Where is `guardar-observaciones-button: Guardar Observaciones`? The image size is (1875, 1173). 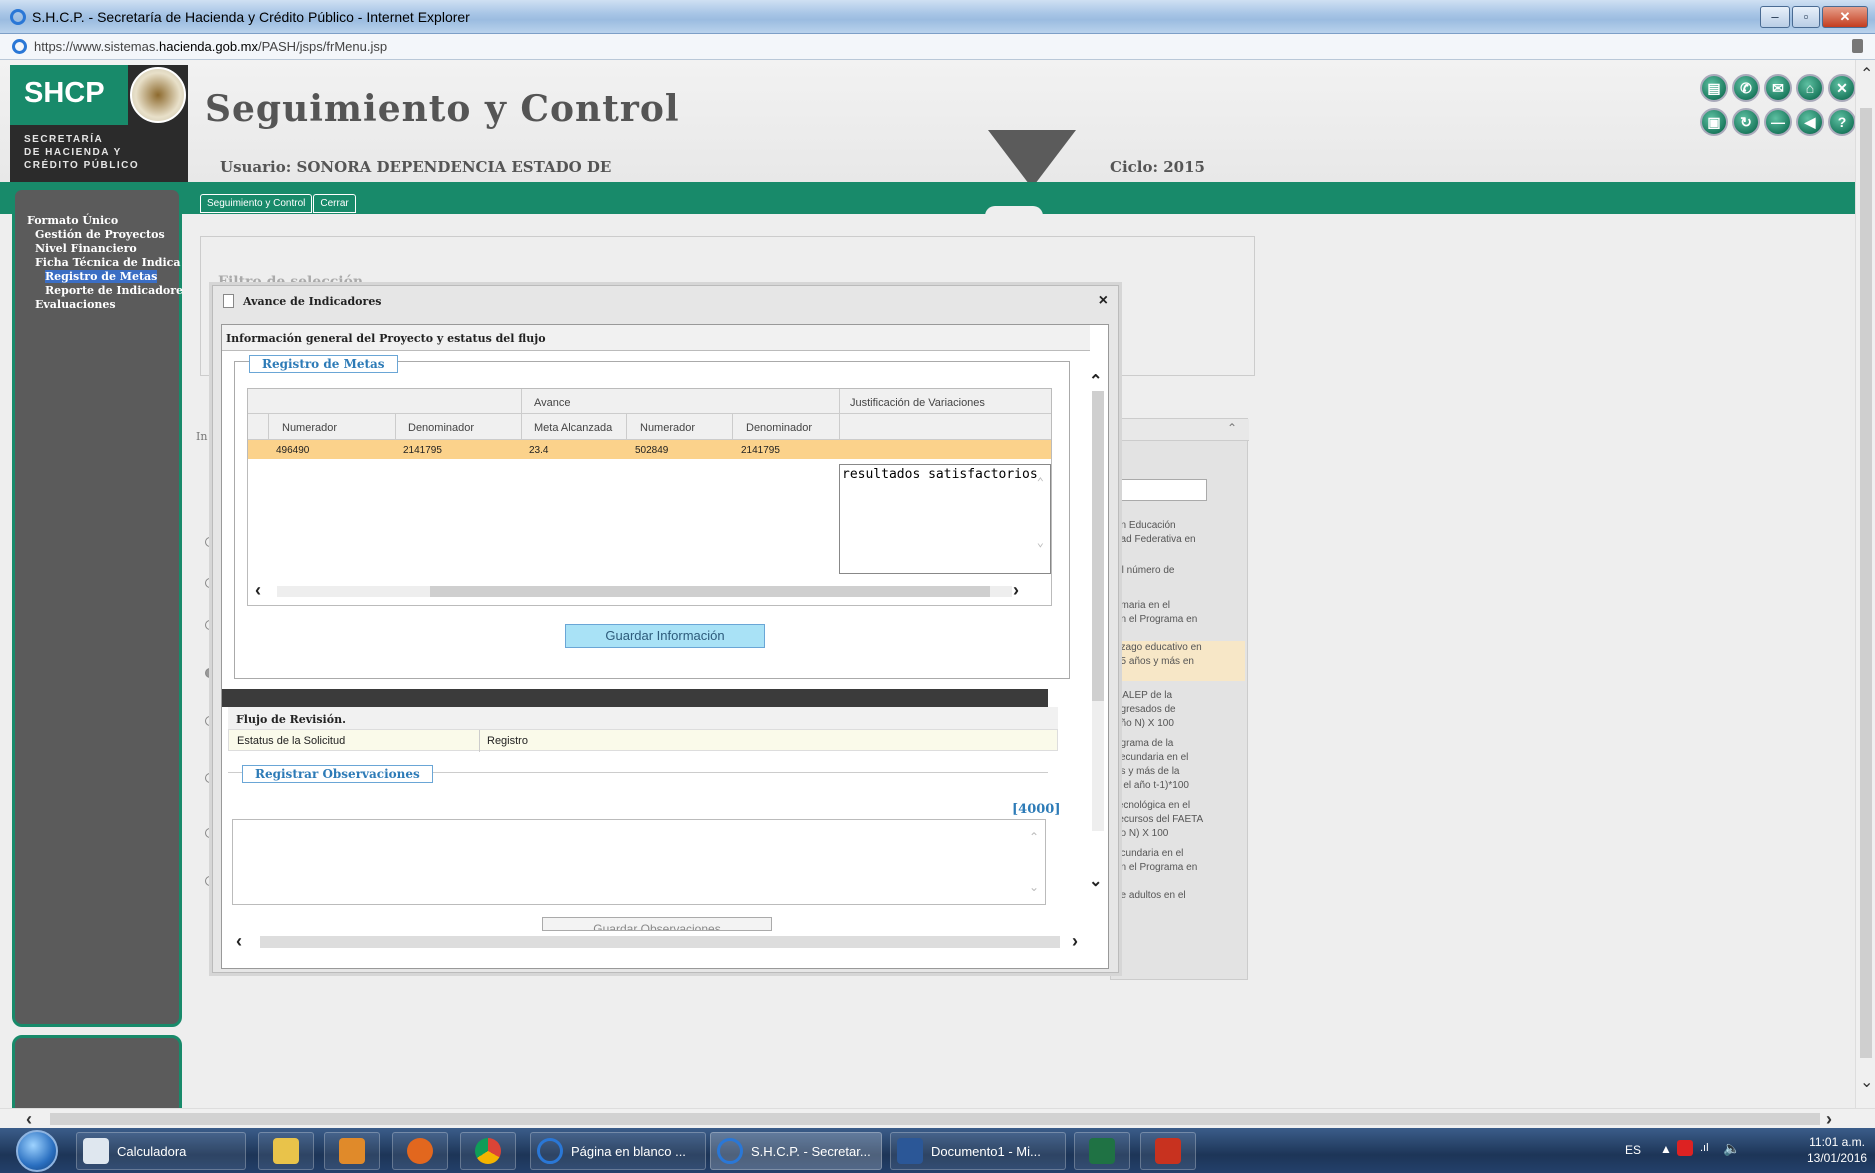
guardar-observaciones-button: Guardar Observaciones is located at coordinates (657, 924).